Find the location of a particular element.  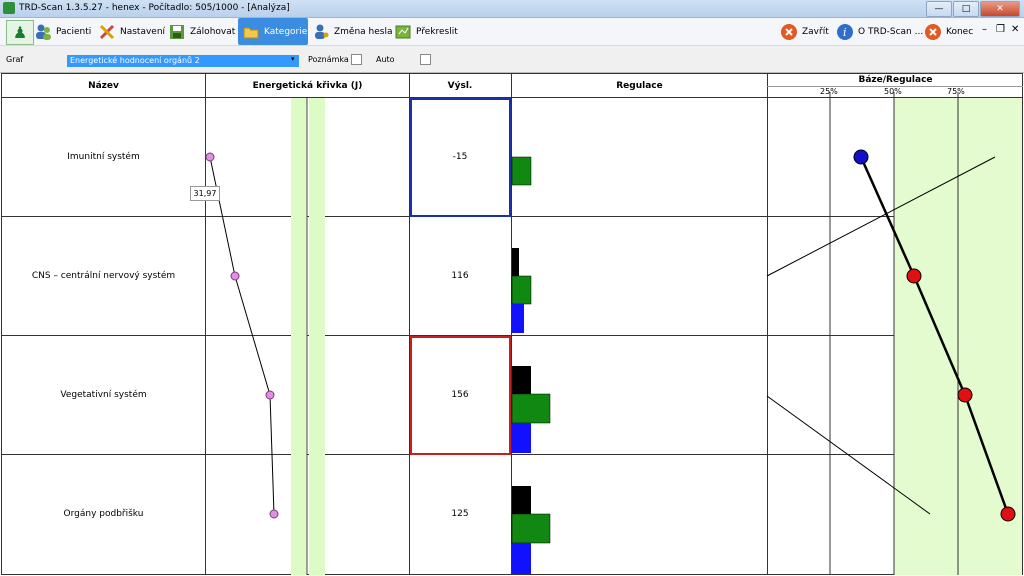

energy-curve-line is located at coordinates (242, 335).